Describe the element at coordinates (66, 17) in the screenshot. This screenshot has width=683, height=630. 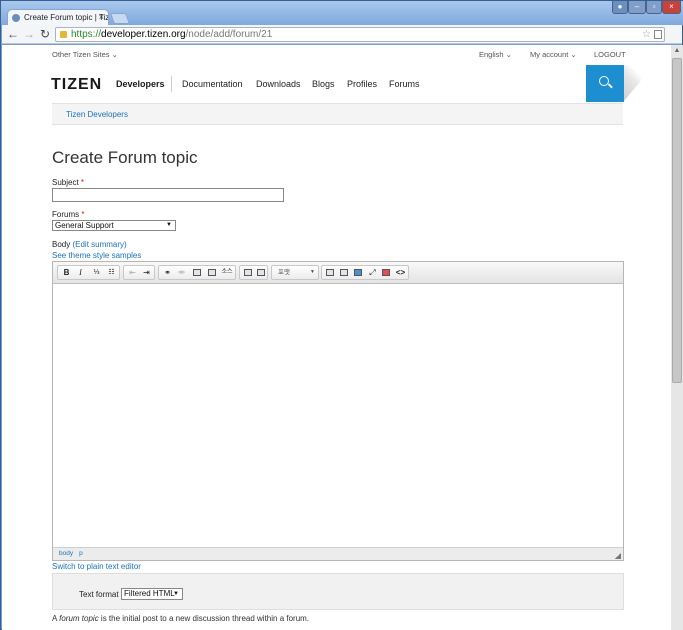
I see `tab-title: Create Forum topic | Tize` at that location.